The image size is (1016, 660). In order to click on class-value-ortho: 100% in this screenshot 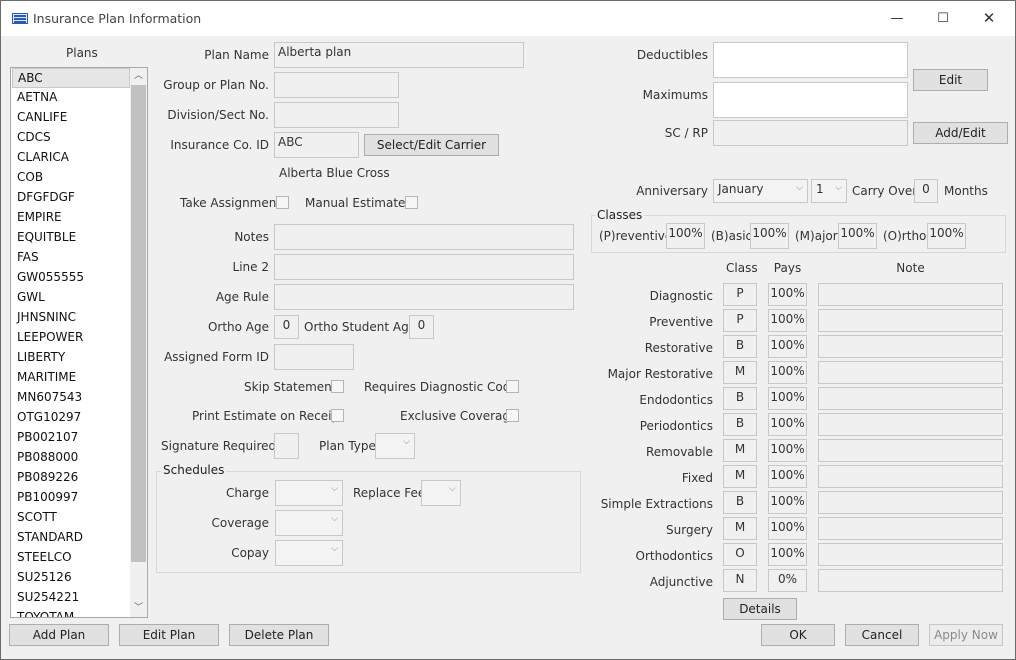, I will do `click(946, 236)`.